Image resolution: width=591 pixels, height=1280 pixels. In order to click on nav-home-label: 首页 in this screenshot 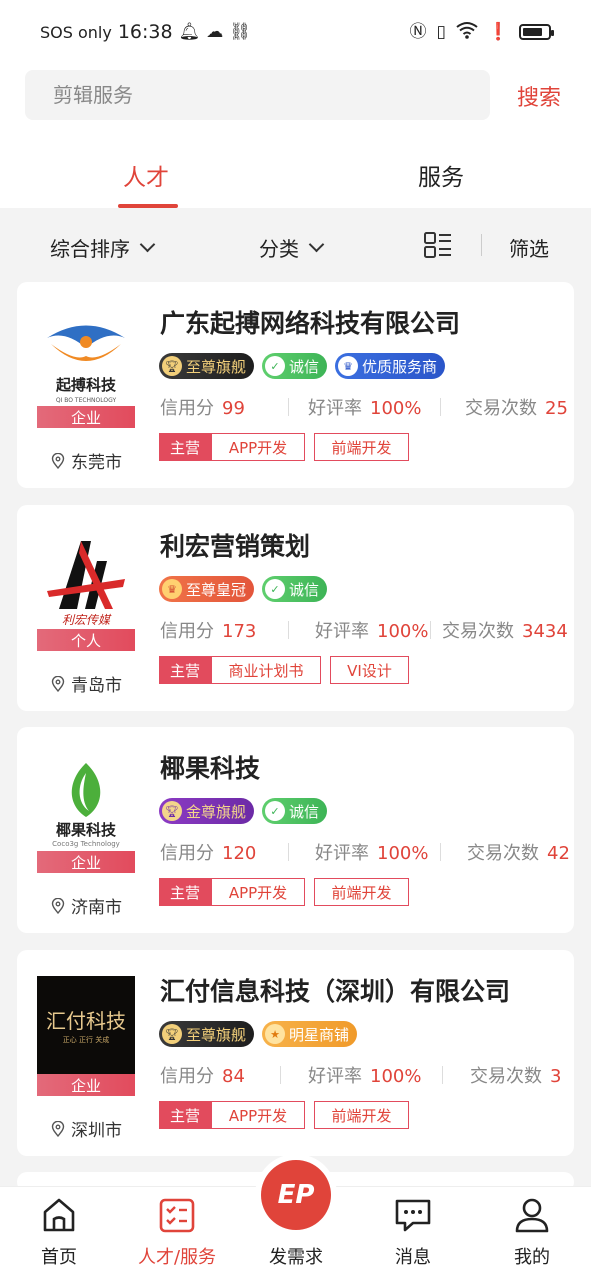, I will do `click(59, 1257)`.